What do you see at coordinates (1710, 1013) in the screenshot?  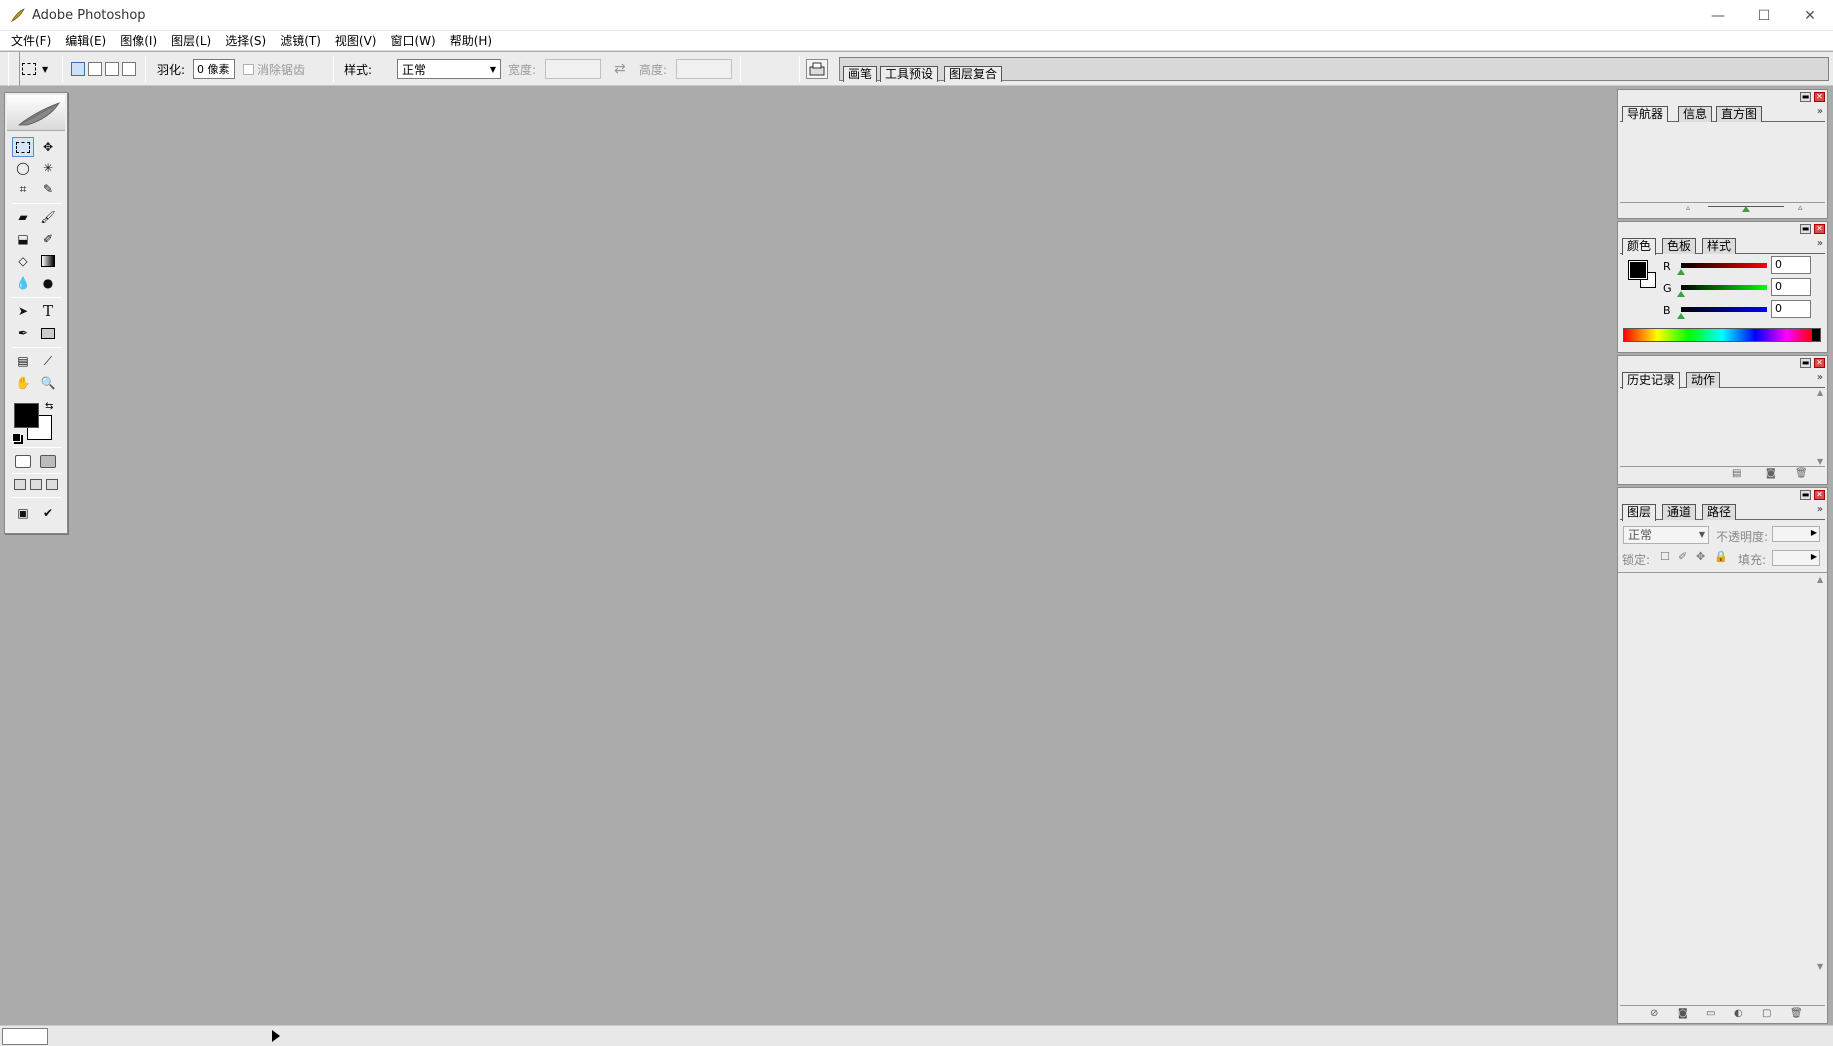 I see `new-set-icon: ▭` at bounding box center [1710, 1013].